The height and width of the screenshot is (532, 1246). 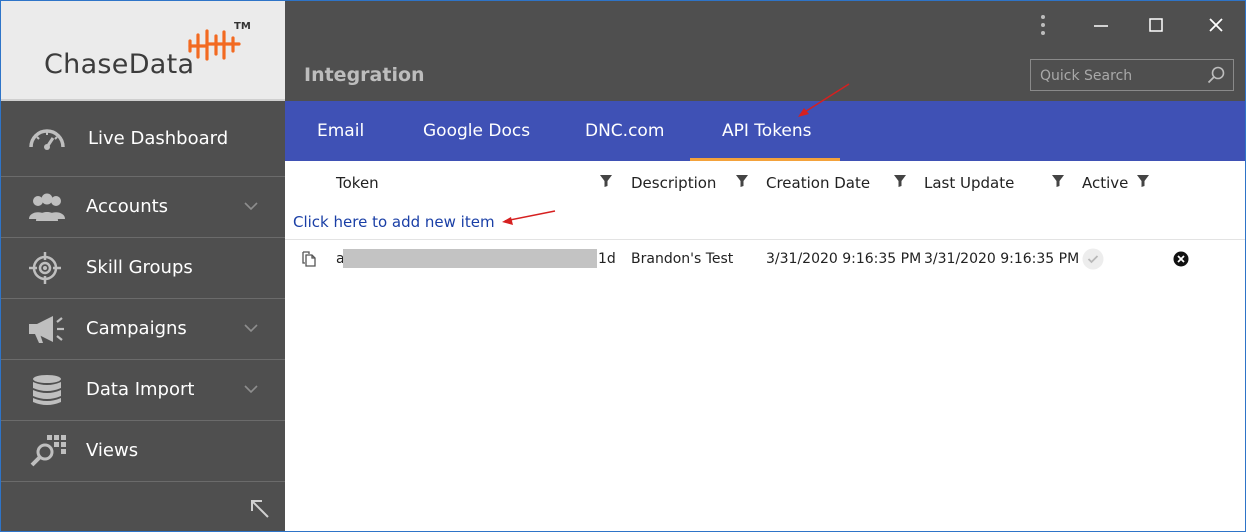 I want to click on copy-icon, so click(x=309, y=259).